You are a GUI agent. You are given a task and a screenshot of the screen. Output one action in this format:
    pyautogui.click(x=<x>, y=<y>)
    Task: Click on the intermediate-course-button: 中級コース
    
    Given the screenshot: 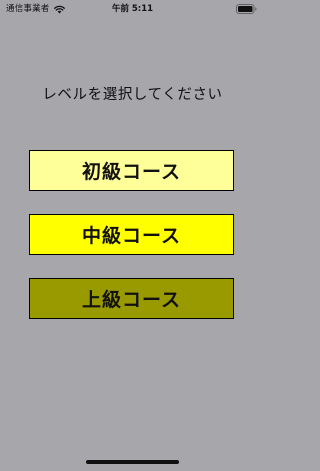 What is the action you would take?
    pyautogui.click(x=131, y=234)
    